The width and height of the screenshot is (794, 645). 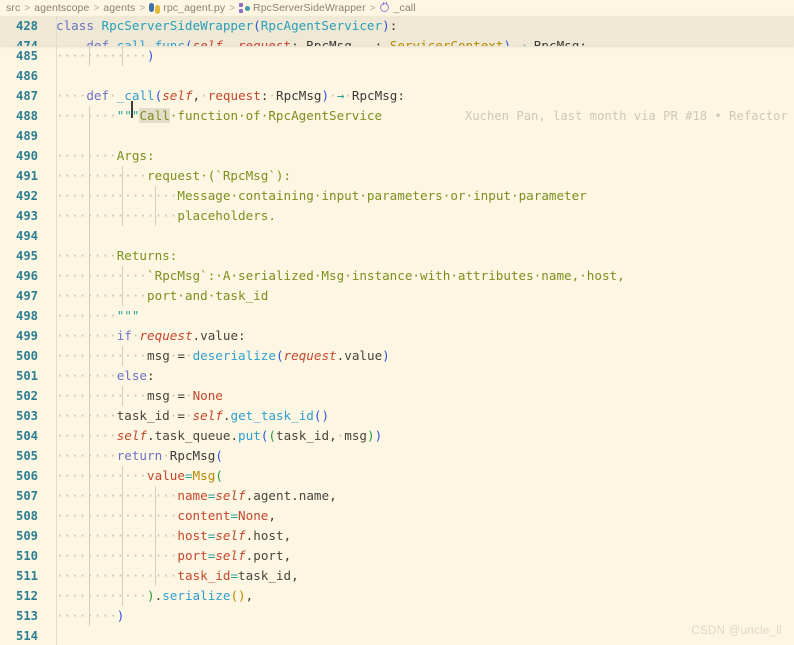 What do you see at coordinates (397, 596) in the screenshot?
I see `code-line: 512 ············).serialize(),` at bounding box center [397, 596].